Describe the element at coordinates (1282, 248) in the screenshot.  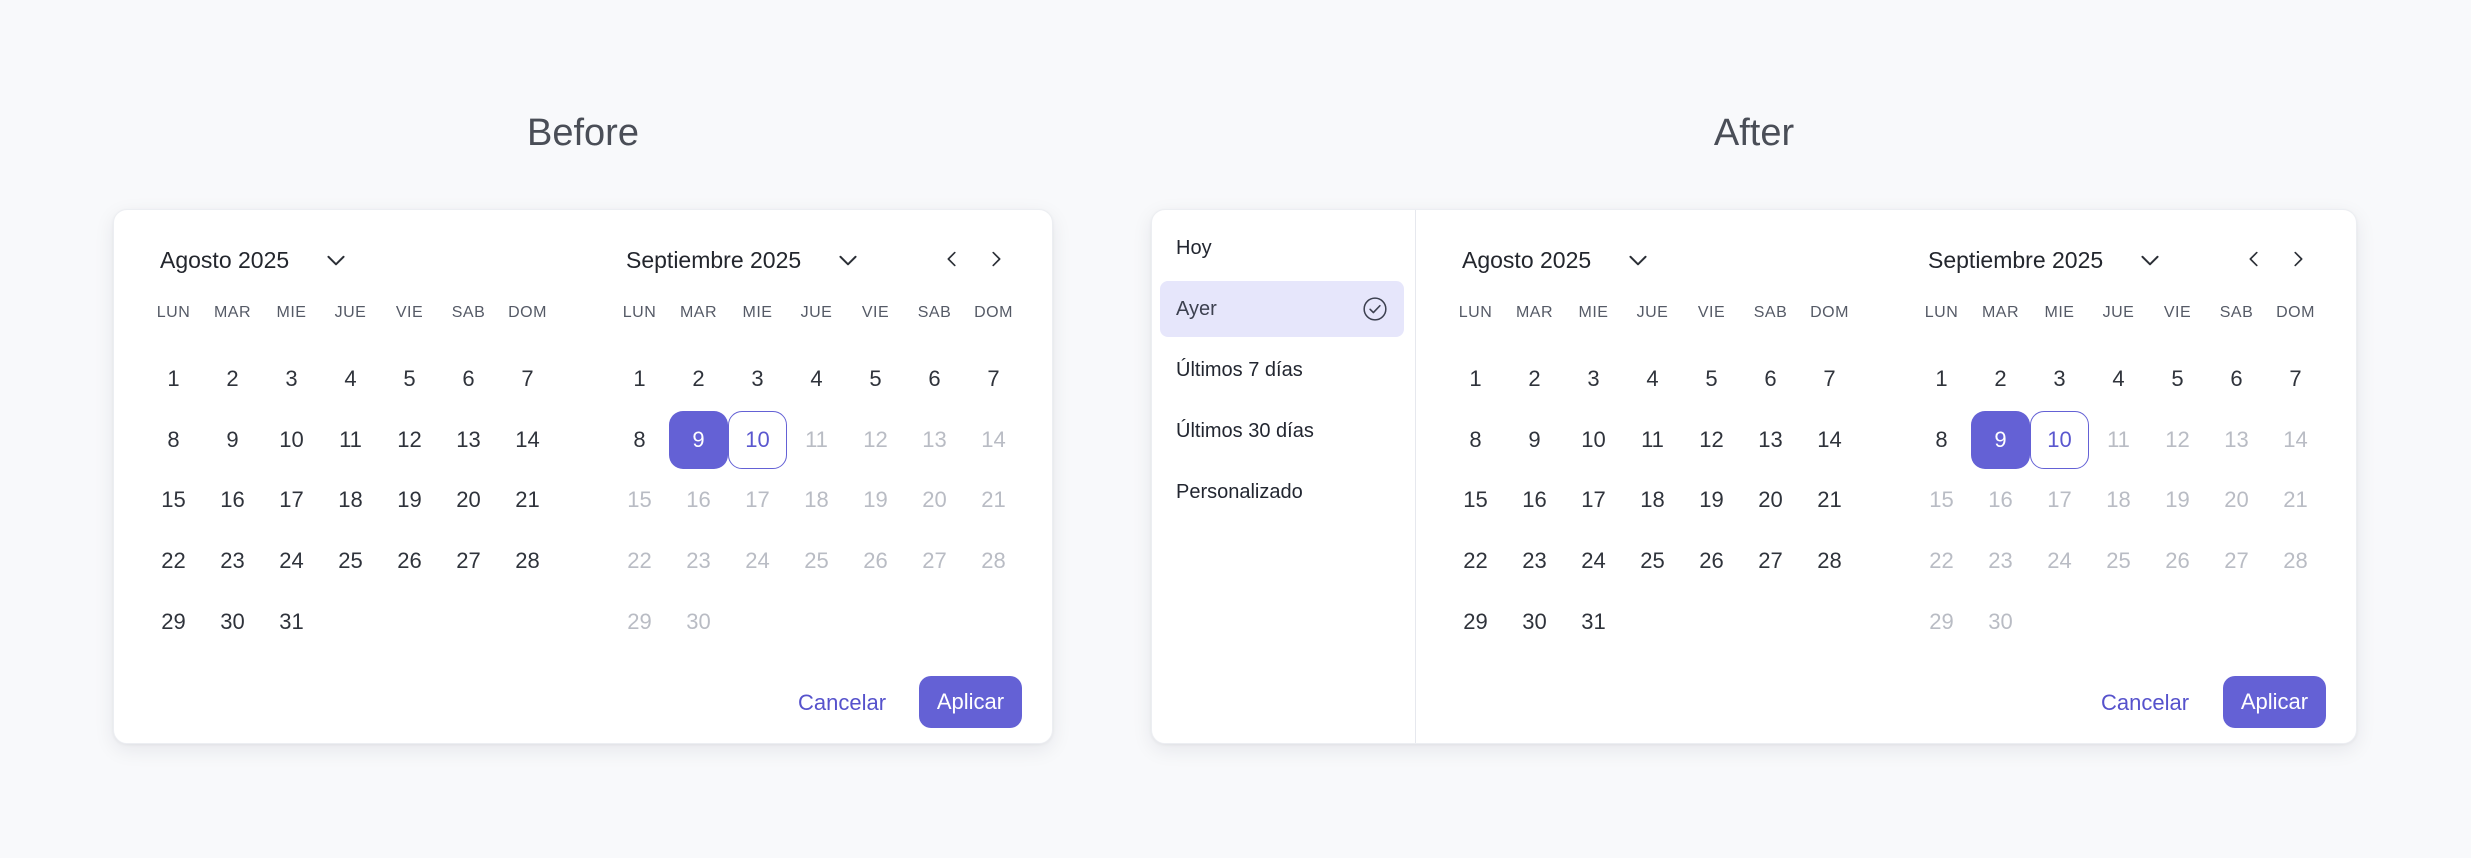
I see `preset-option: Hoy` at that location.